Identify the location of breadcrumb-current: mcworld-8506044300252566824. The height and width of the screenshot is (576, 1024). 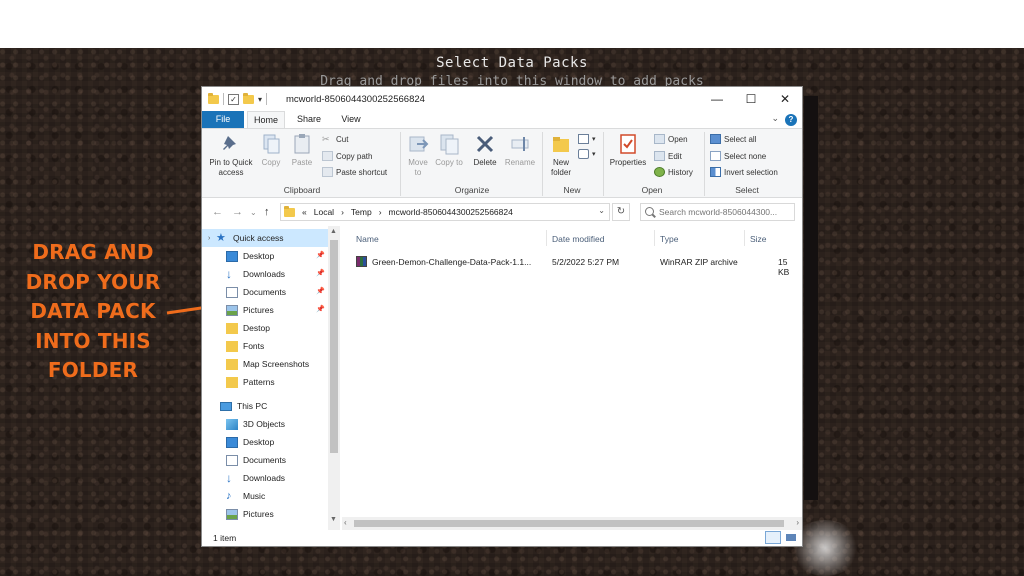
(451, 212).